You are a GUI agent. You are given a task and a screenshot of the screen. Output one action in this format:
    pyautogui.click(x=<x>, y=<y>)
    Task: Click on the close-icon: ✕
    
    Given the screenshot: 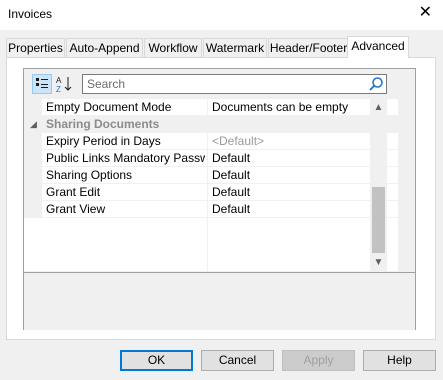 What is the action you would take?
    pyautogui.click(x=425, y=13)
    